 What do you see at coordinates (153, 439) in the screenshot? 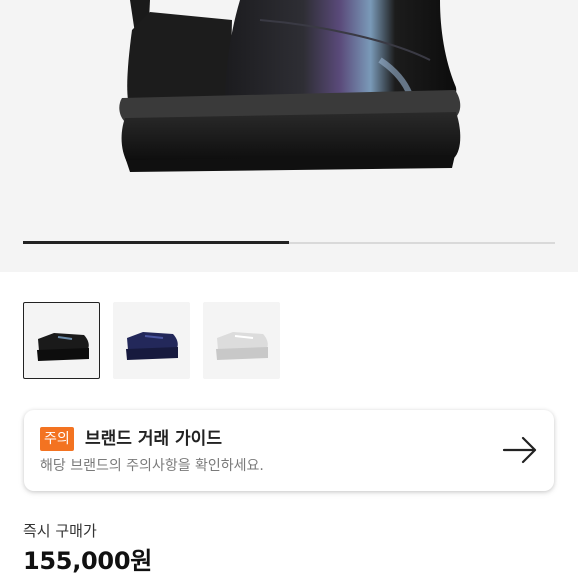
I see `guide-title: 브랜드 거래 가이드` at bounding box center [153, 439].